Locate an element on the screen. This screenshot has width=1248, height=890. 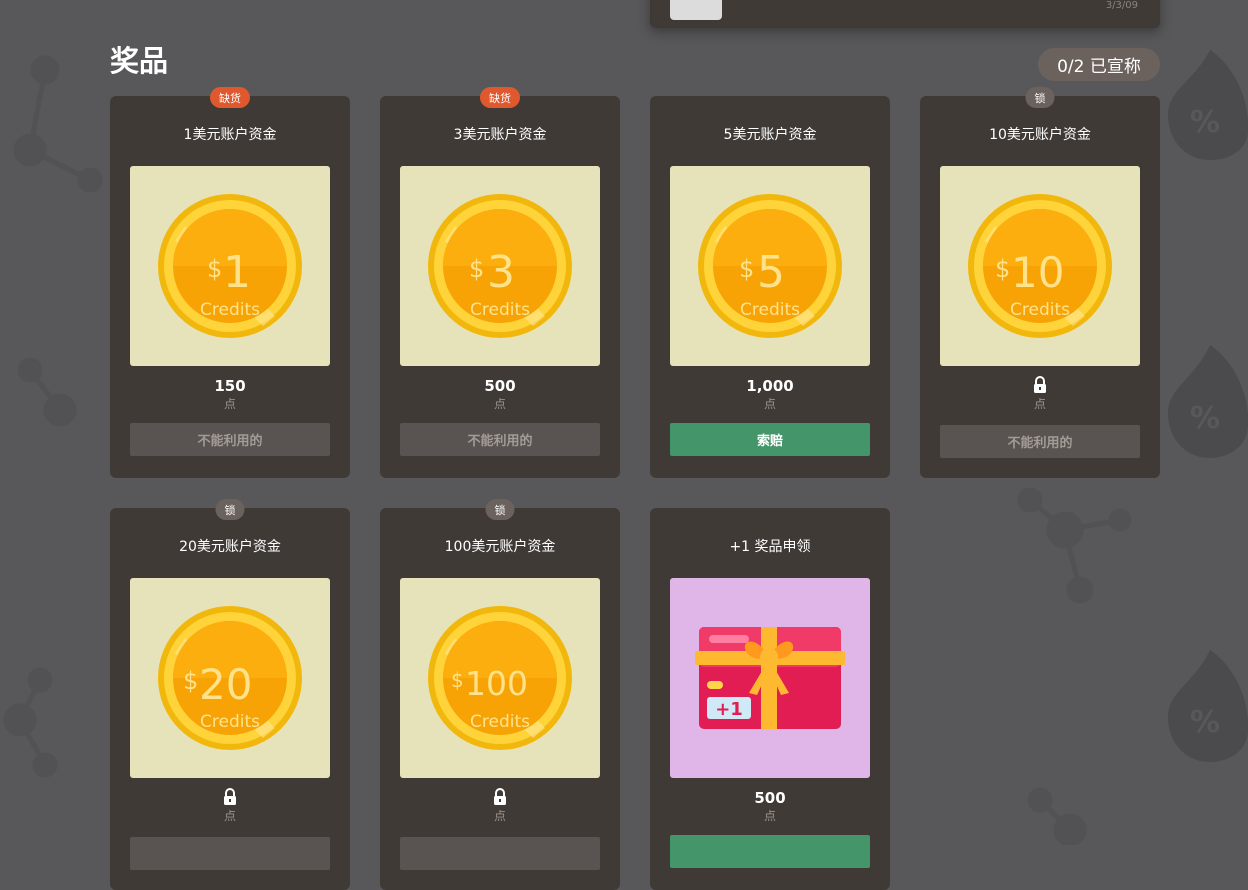
coin-icon: $ 1 Credits is located at coordinates (230, 266).